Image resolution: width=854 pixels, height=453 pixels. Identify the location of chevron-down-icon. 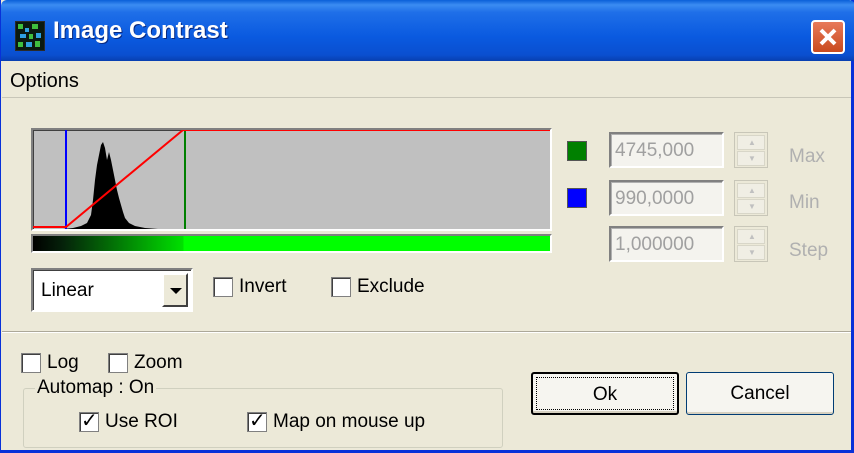
(175, 290).